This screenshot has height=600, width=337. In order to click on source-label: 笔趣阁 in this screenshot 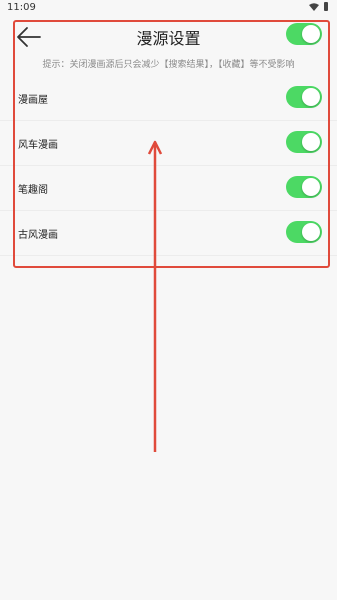, I will do `click(33, 190)`.